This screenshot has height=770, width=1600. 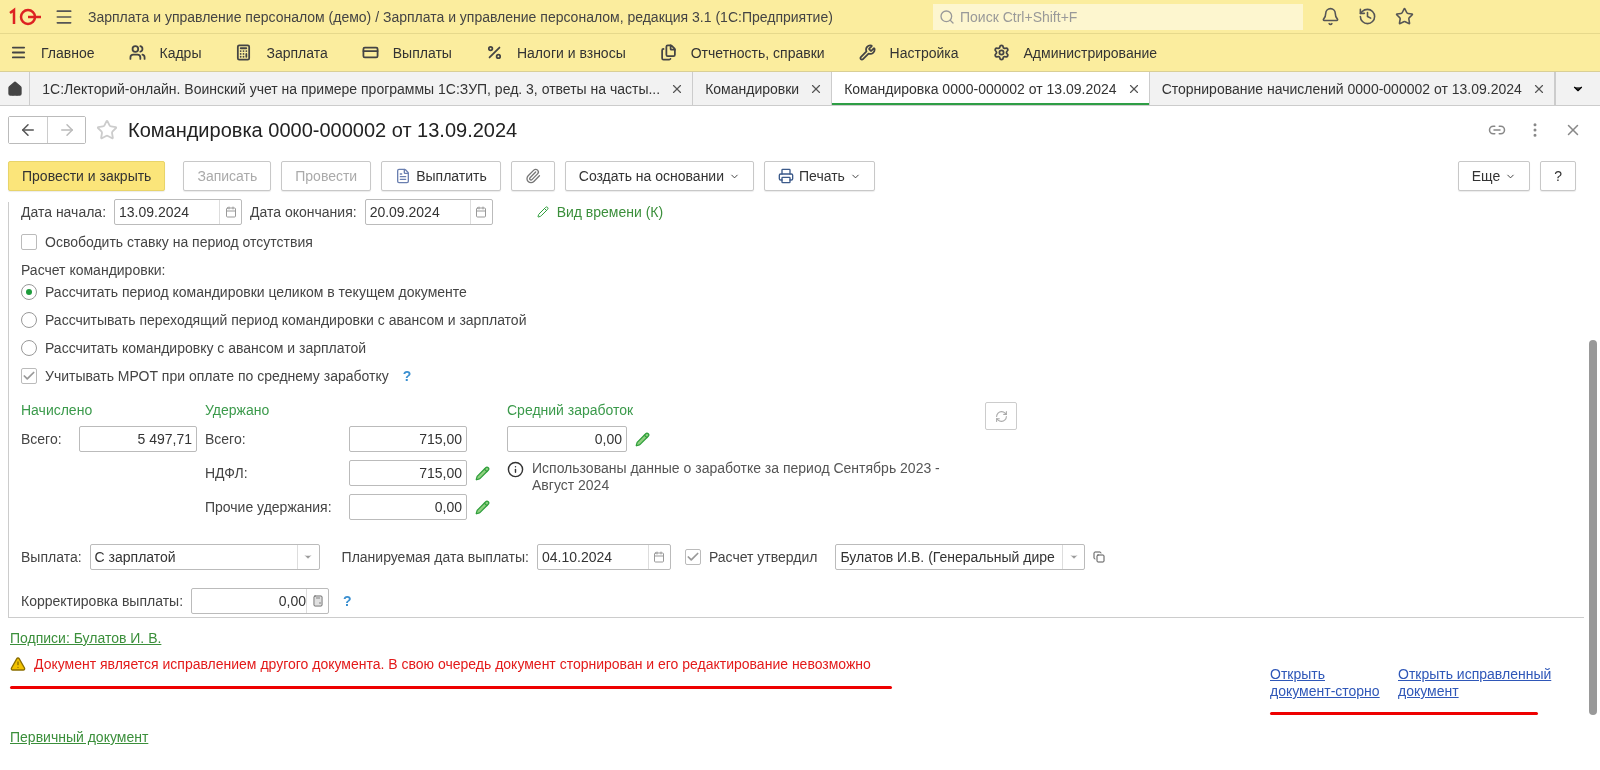 What do you see at coordinates (18, 664) in the screenshot?
I see `warning-icon` at bounding box center [18, 664].